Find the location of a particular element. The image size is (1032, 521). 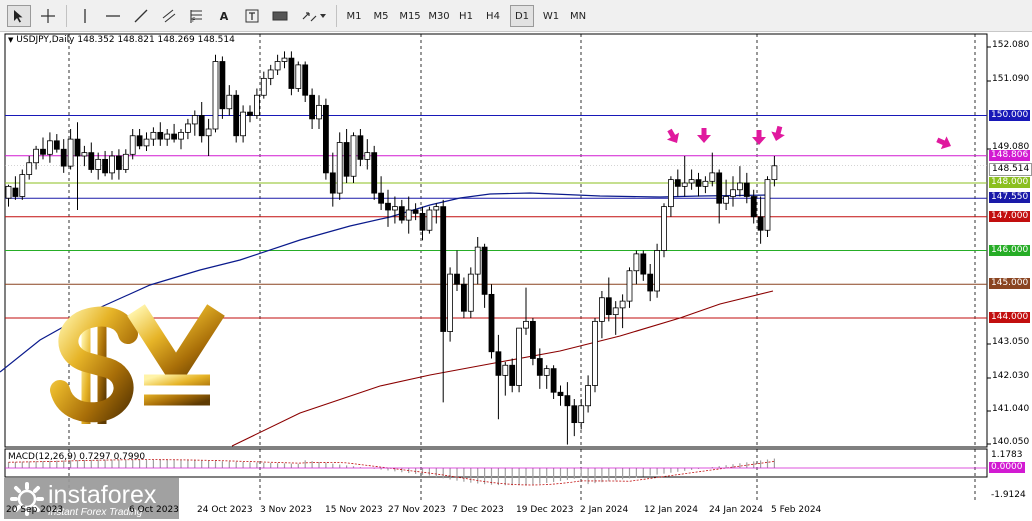

toolbar: F A M1 M5 M15 M30 H1 H4 D1 W1 MN is located at coordinates (516, 16).